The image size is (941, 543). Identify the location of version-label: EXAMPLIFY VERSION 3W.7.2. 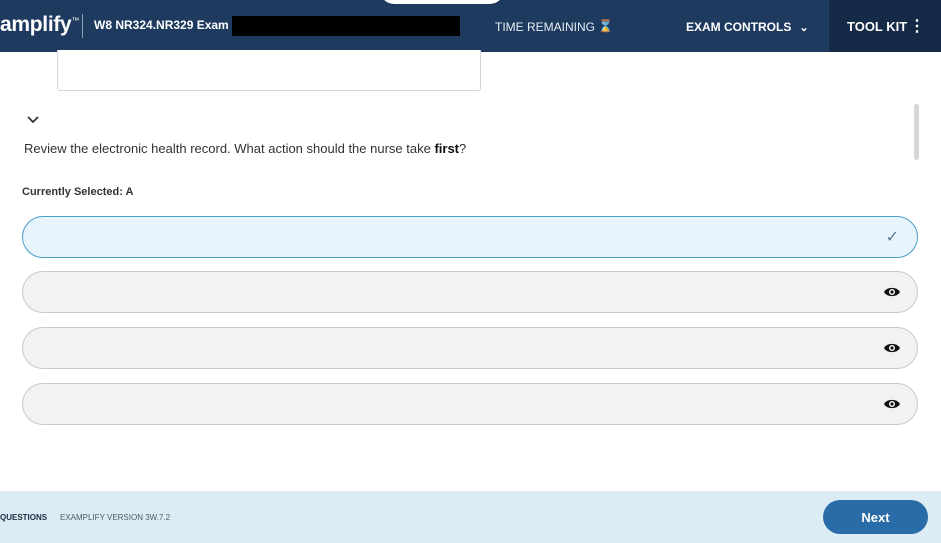
(115, 517).